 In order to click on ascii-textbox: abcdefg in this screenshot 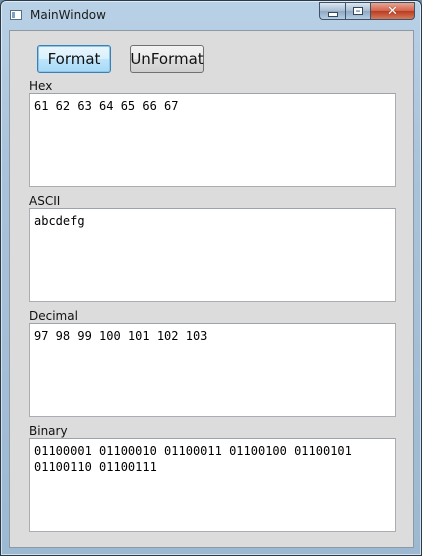, I will do `click(212, 255)`.